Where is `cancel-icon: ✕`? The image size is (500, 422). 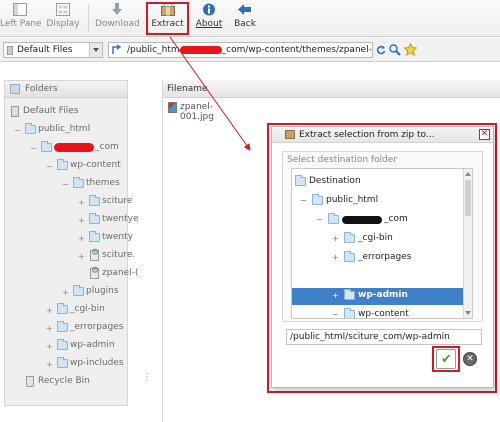
cancel-icon: ✕ is located at coordinates (470, 359).